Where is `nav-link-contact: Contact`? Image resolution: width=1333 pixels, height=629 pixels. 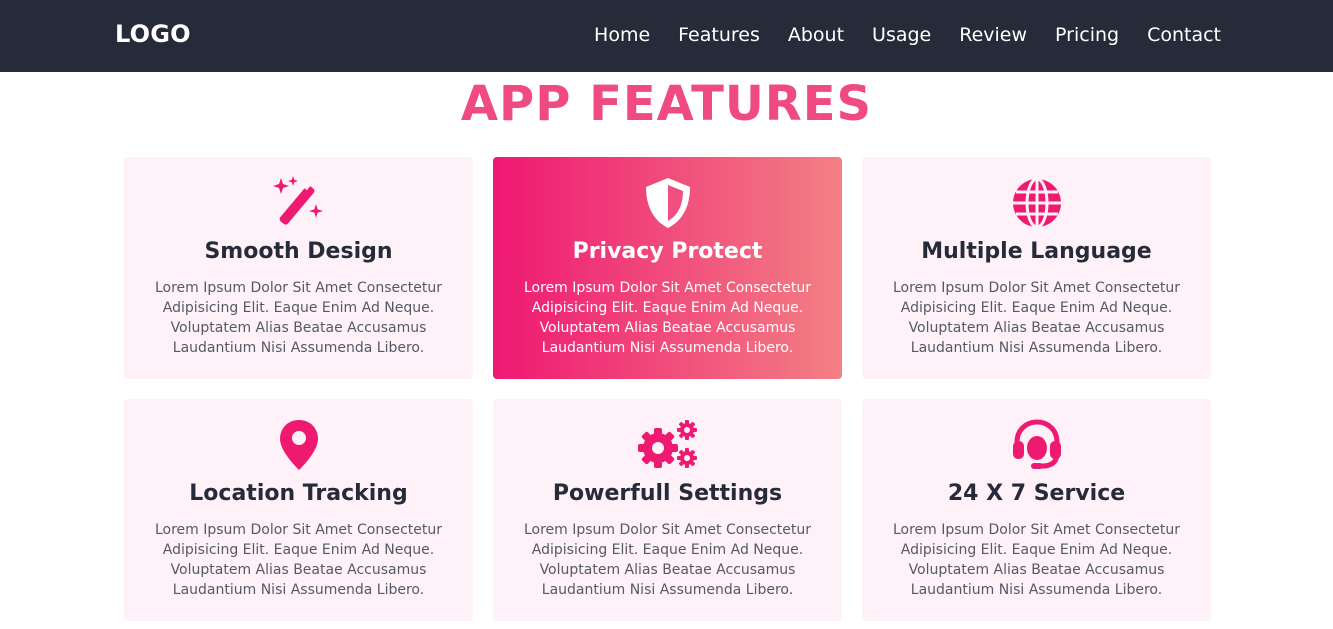 nav-link-contact: Contact is located at coordinates (1184, 35).